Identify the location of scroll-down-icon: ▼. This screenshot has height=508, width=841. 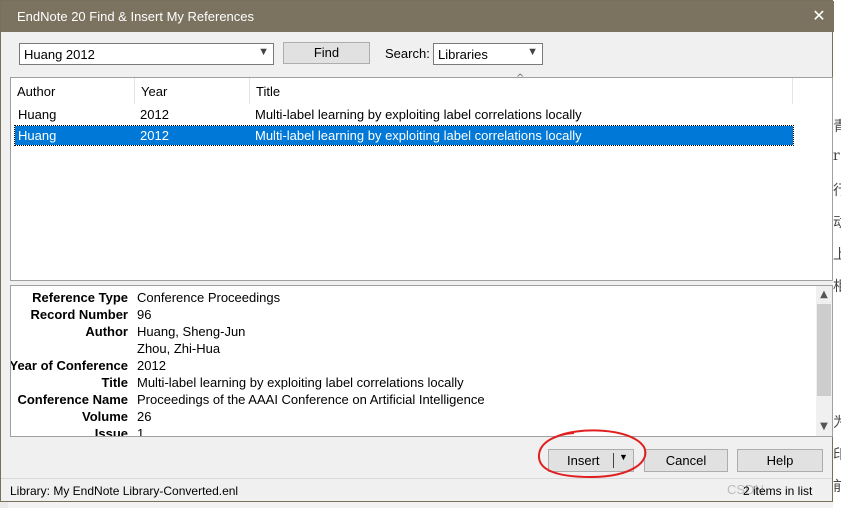
(824, 427).